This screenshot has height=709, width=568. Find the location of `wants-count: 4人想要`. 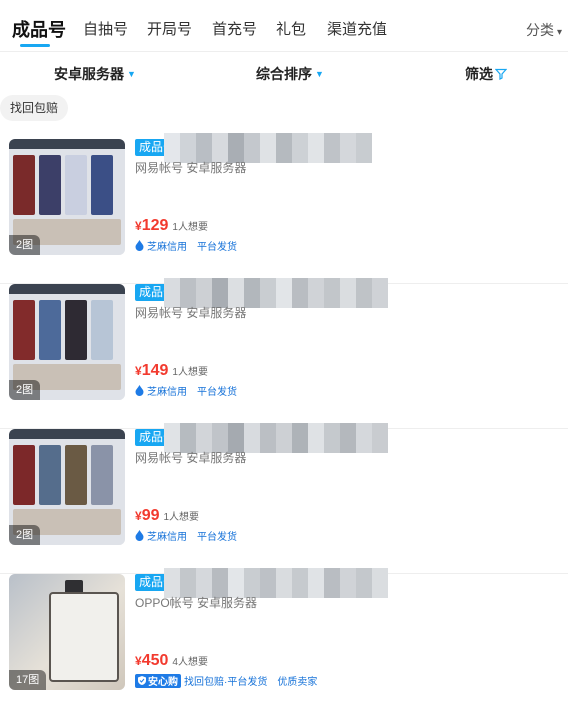

wants-count: 4人想要 is located at coordinates (190, 662).